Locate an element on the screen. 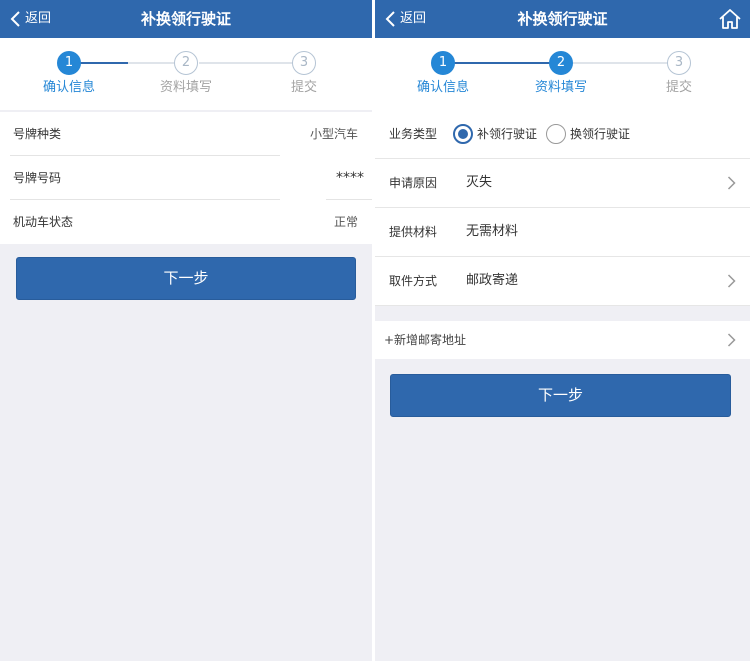 The image size is (750, 661). radio-reissue: 补领行驶证 is located at coordinates (495, 134).